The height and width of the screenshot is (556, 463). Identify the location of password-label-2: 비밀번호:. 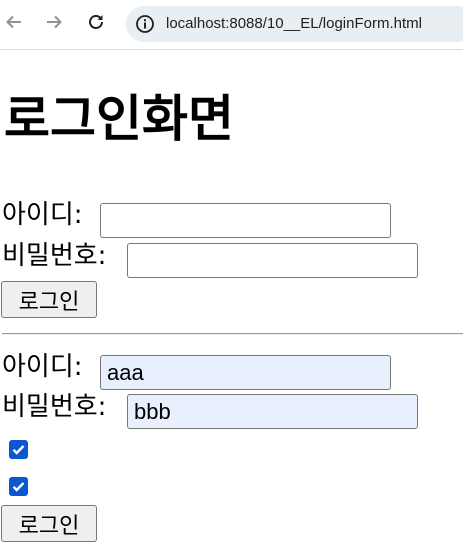
(54, 407).